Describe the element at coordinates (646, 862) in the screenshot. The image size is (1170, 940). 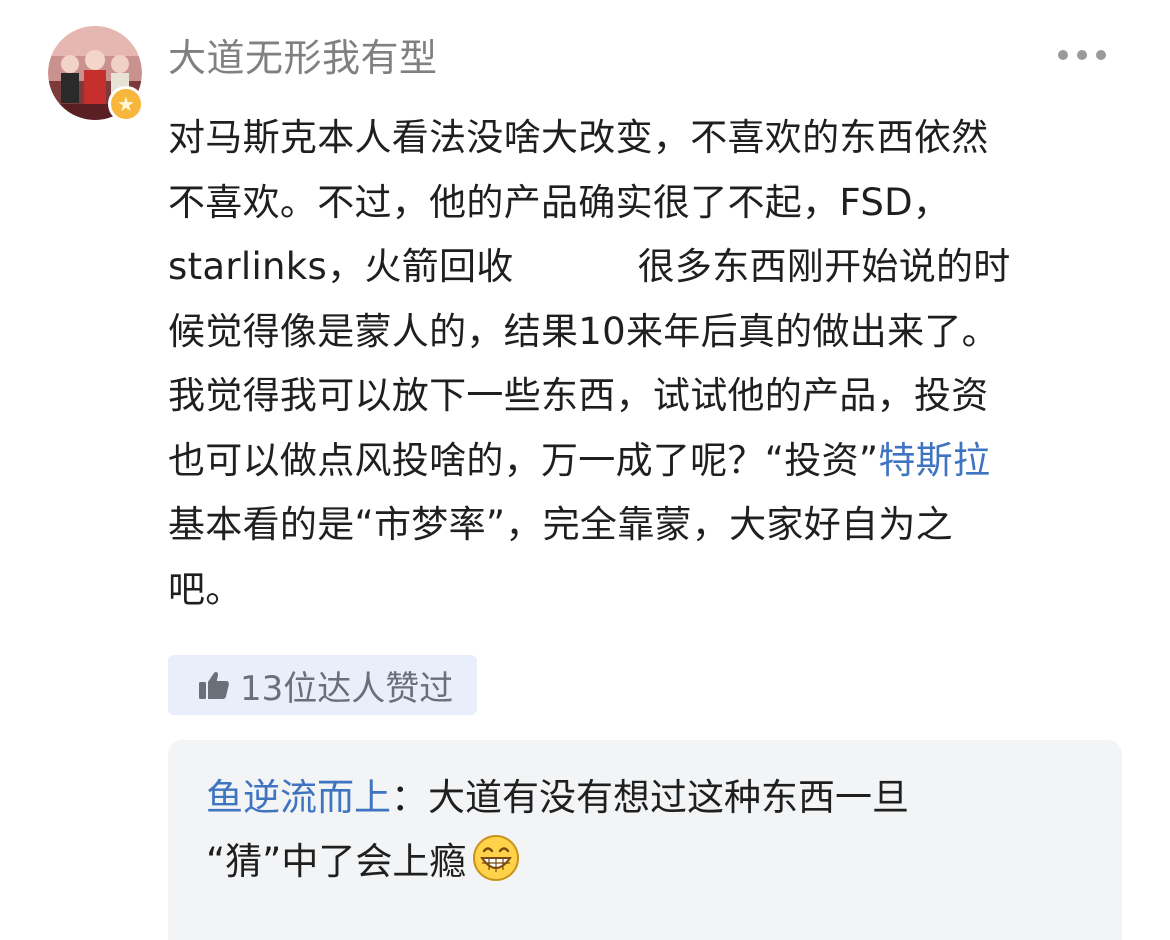
I see `reply-line: “猜”中了会上瘾` at that location.